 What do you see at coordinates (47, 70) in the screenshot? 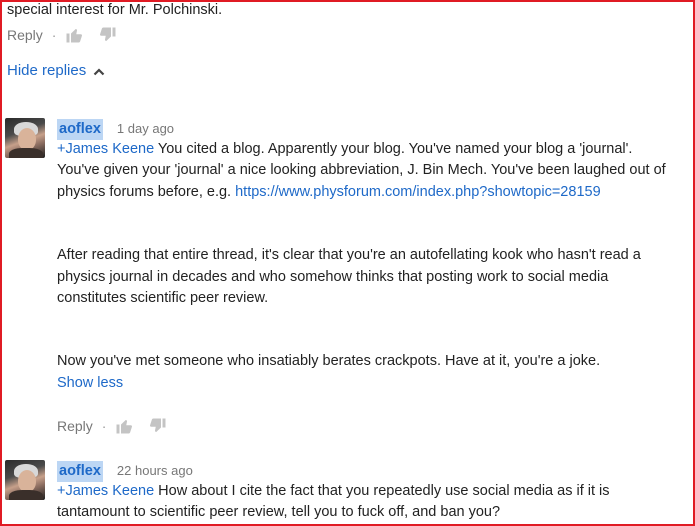
I see `hide-replies-label: Hide replies` at bounding box center [47, 70].